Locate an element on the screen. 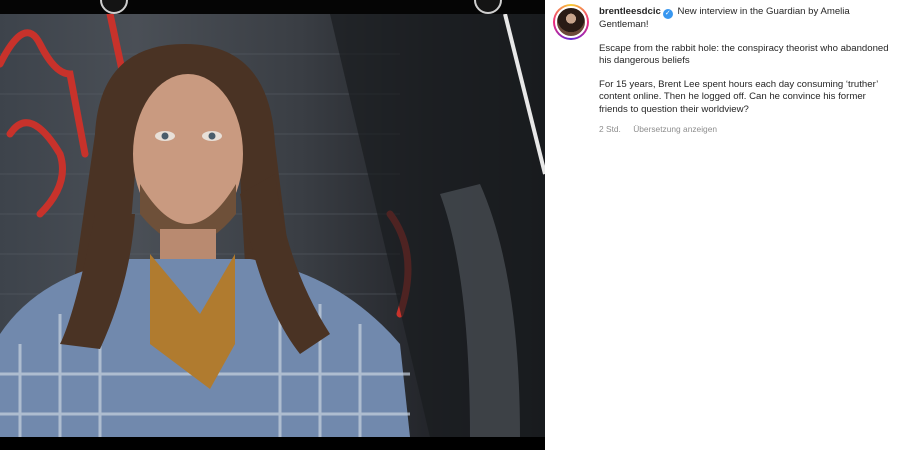  post-time: 2 Std. is located at coordinates (610, 129).